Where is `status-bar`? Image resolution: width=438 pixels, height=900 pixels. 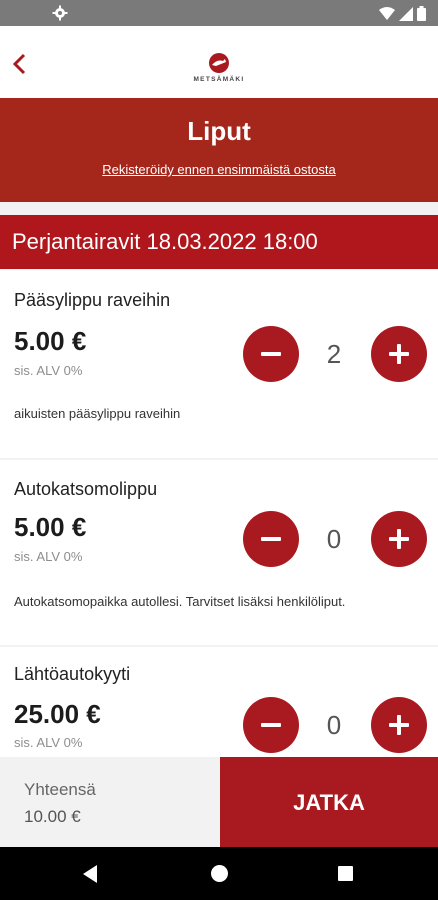 status-bar is located at coordinates (219, 13).